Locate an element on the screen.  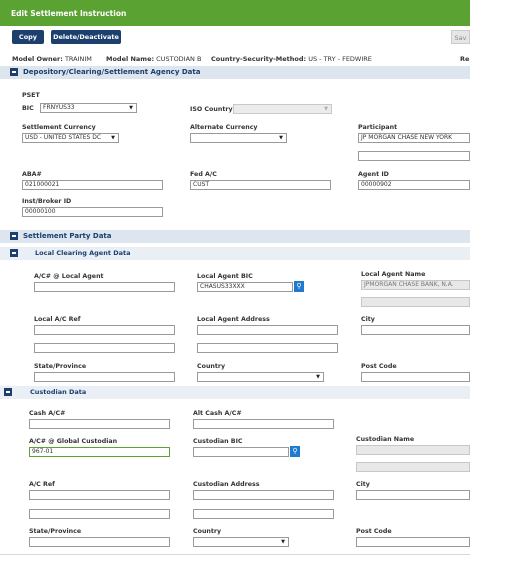
local-state-label: State/Province is located at coordinates (60, 366).